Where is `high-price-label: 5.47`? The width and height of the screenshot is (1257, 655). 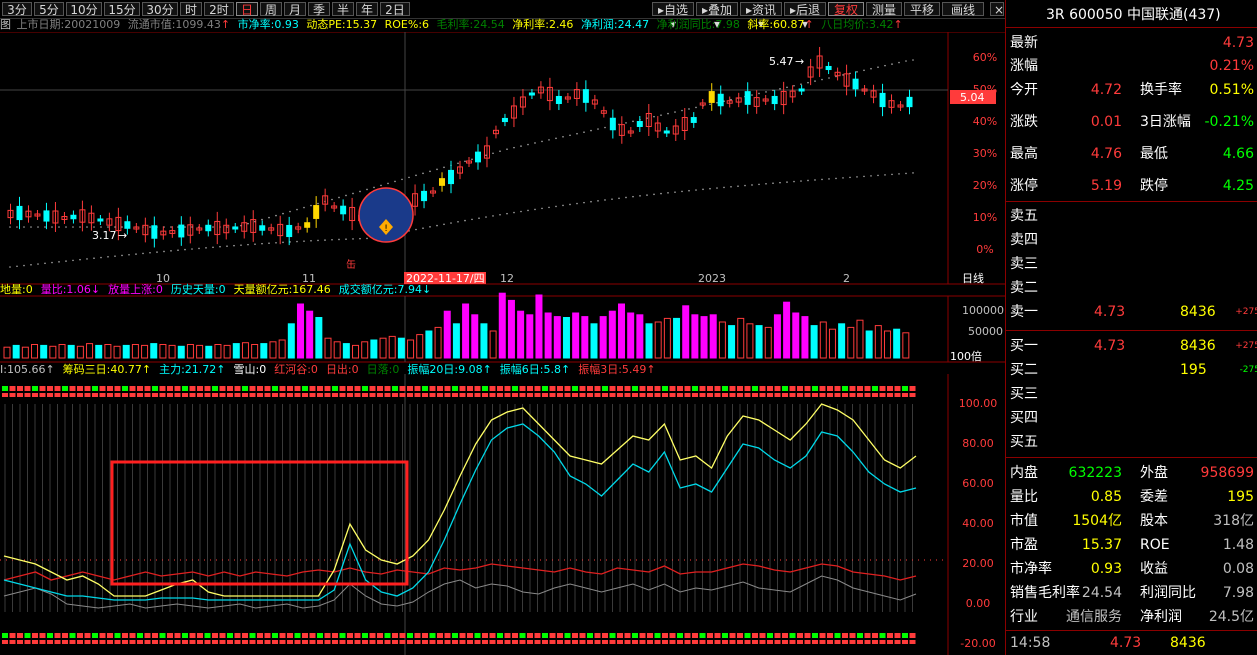 high-price-label: 5.47 is located at coordinates (781, 61).